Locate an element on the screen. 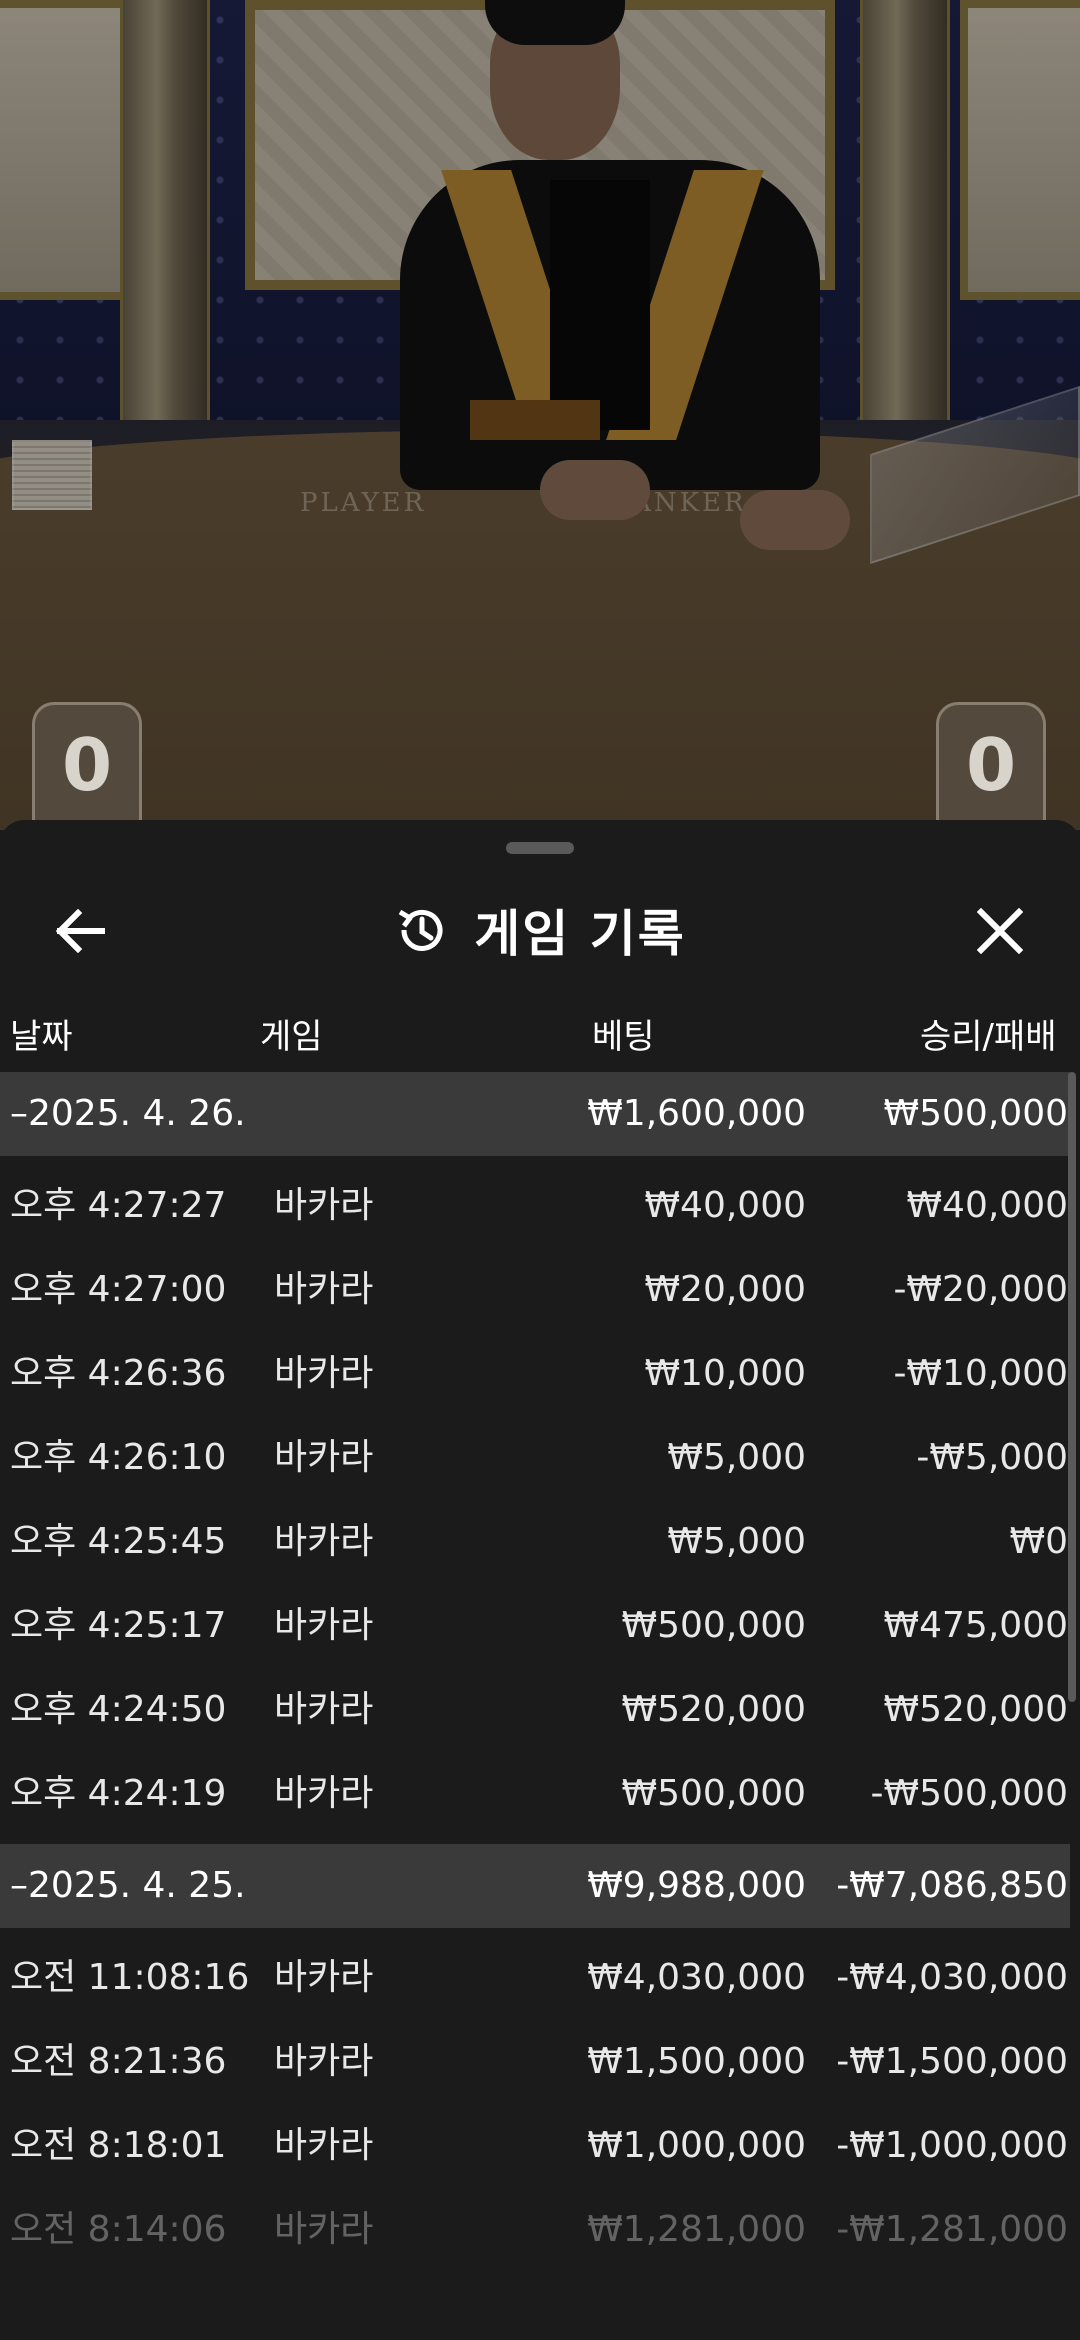 This screenshot has width=1080, height=2340. row-bet: ₩40,000 is located at coordinates (725, 1205).